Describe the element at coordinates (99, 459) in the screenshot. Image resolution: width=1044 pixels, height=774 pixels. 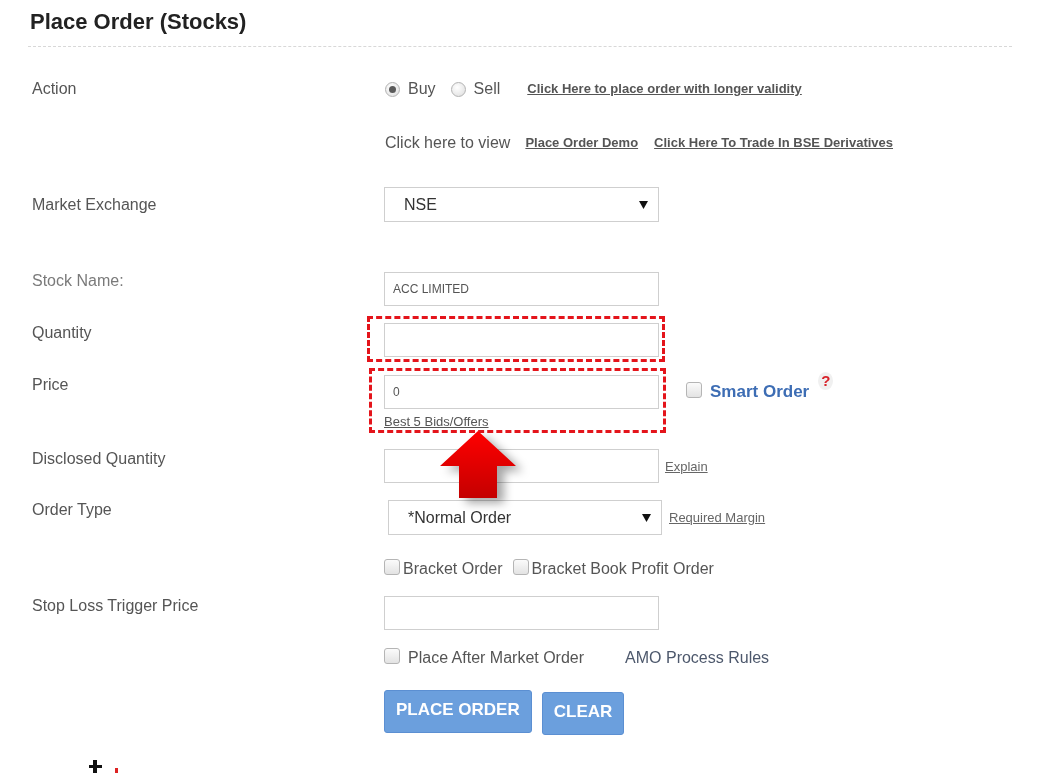
I see `field-label: Disclosed Quantity` at that location.